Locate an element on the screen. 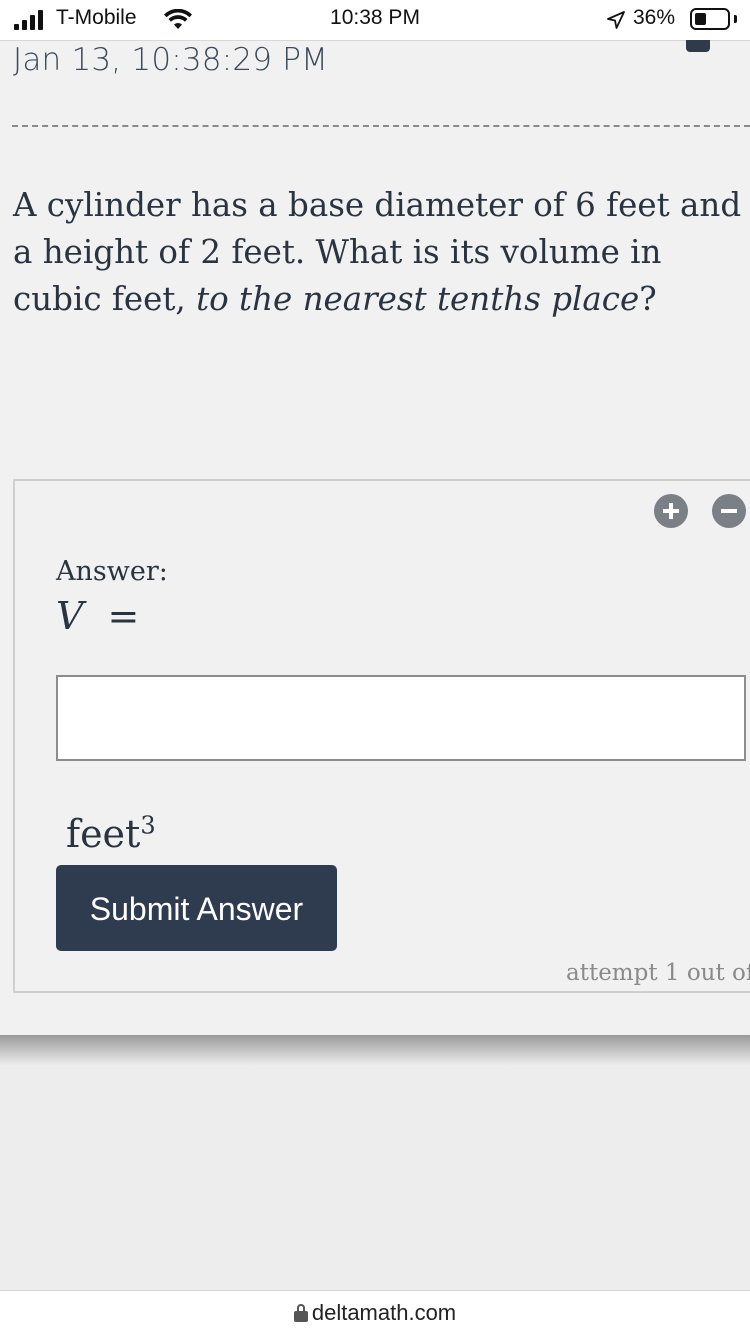  unit-label: feet3 is located at coordinates (111, 834).